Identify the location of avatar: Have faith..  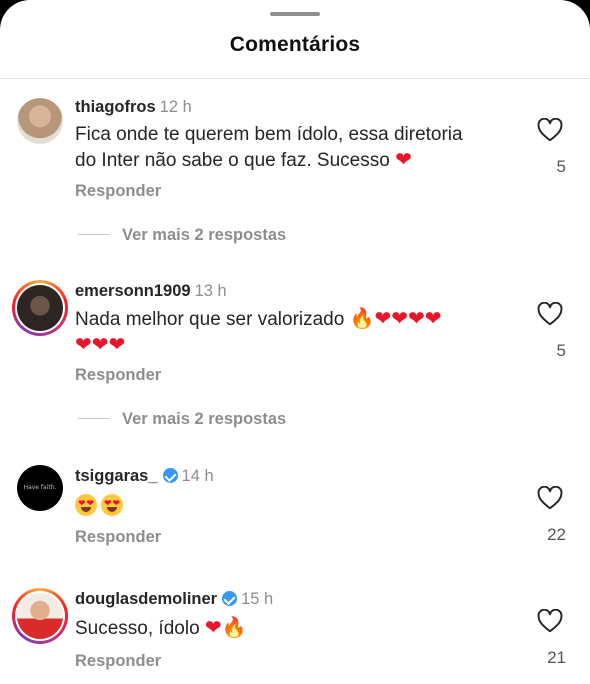
(40, 488).